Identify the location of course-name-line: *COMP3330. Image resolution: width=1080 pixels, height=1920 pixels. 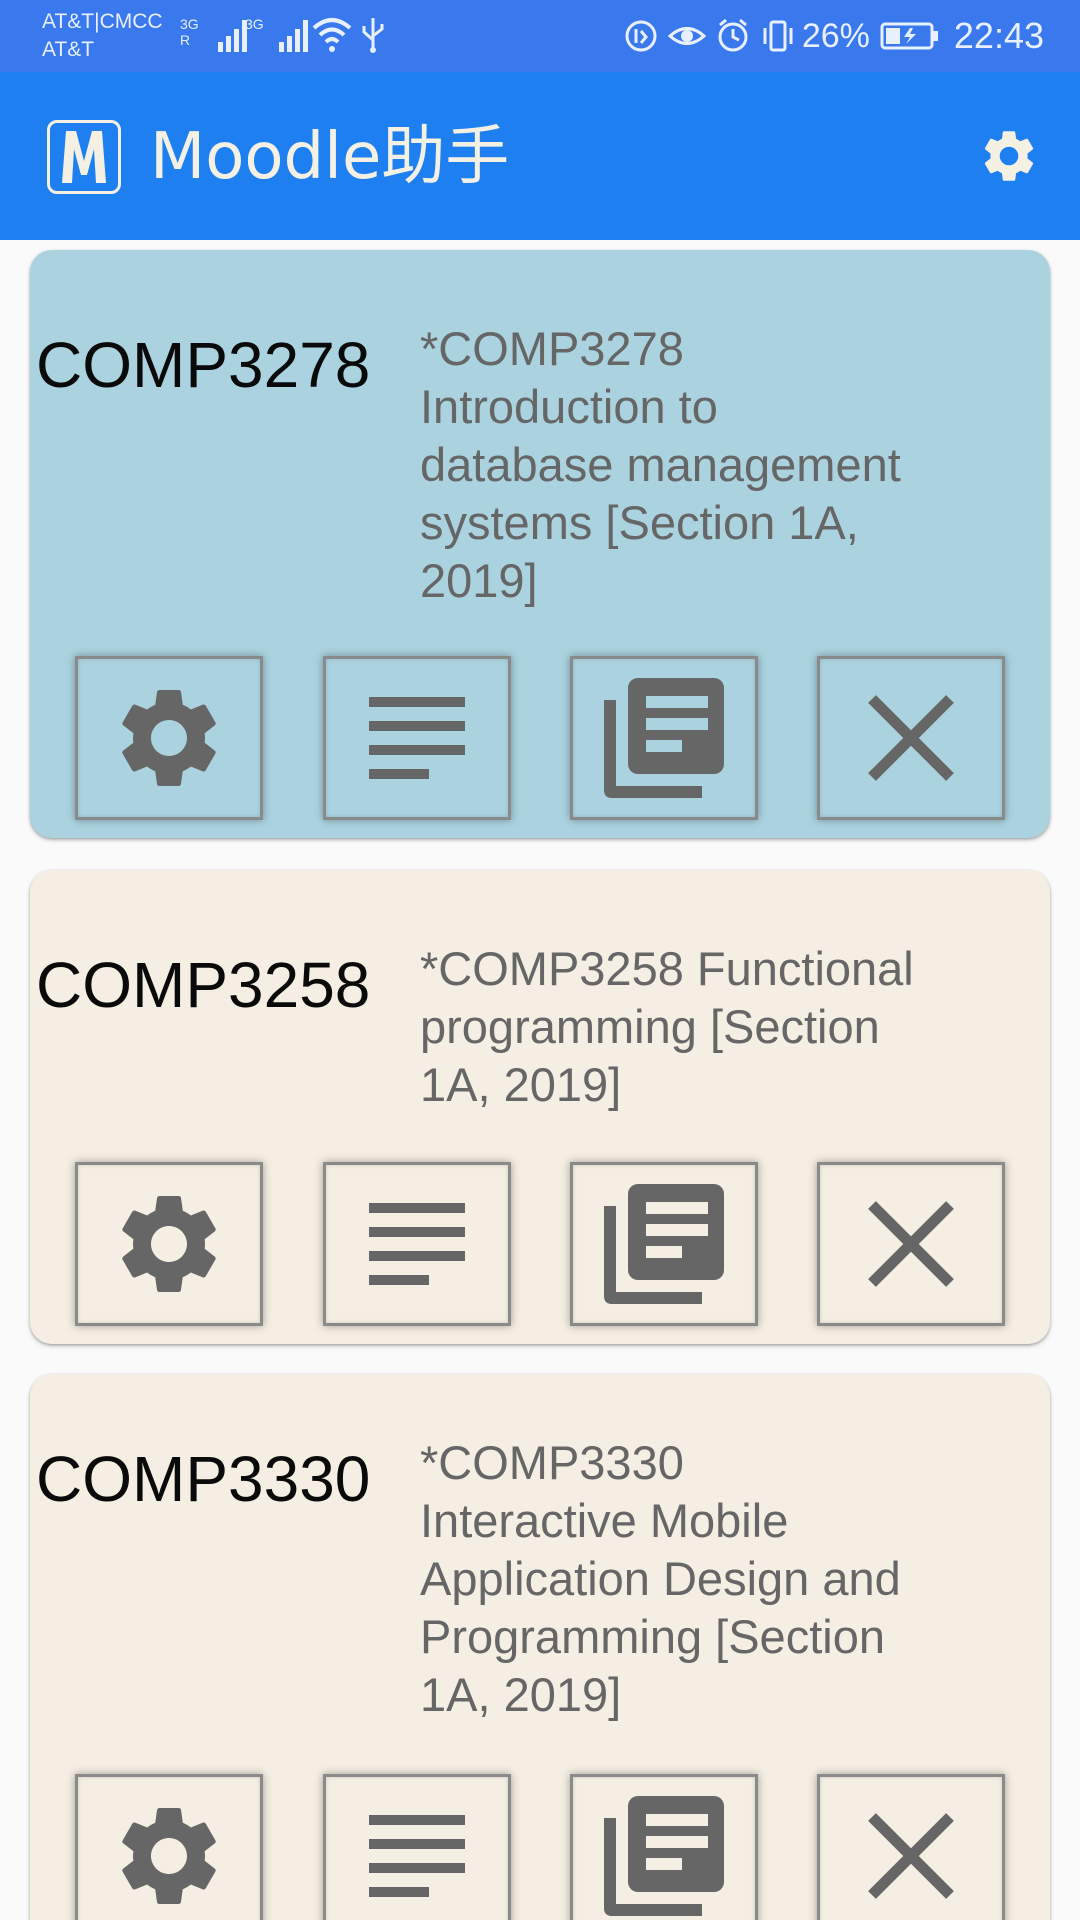
(552, 1462).